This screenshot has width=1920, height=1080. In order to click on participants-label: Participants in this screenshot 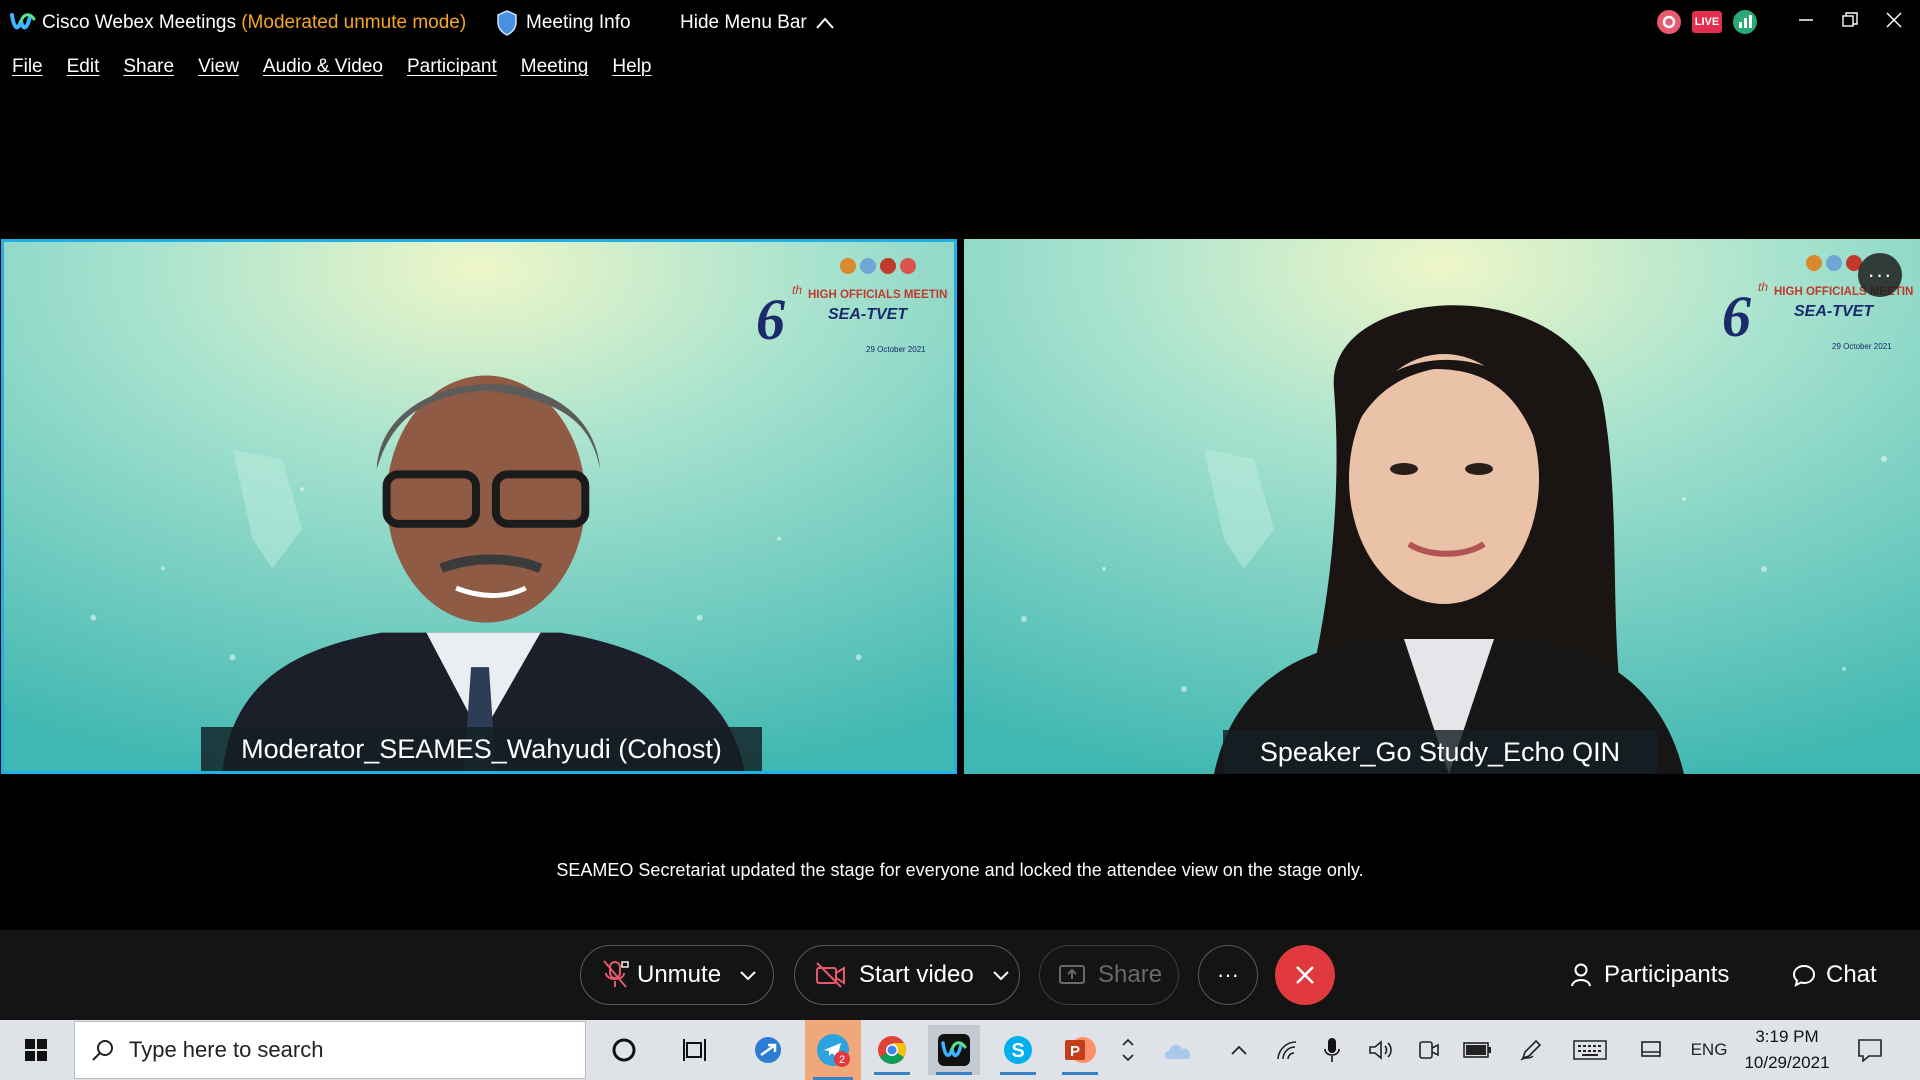, I will do `click(1667, 974)`.